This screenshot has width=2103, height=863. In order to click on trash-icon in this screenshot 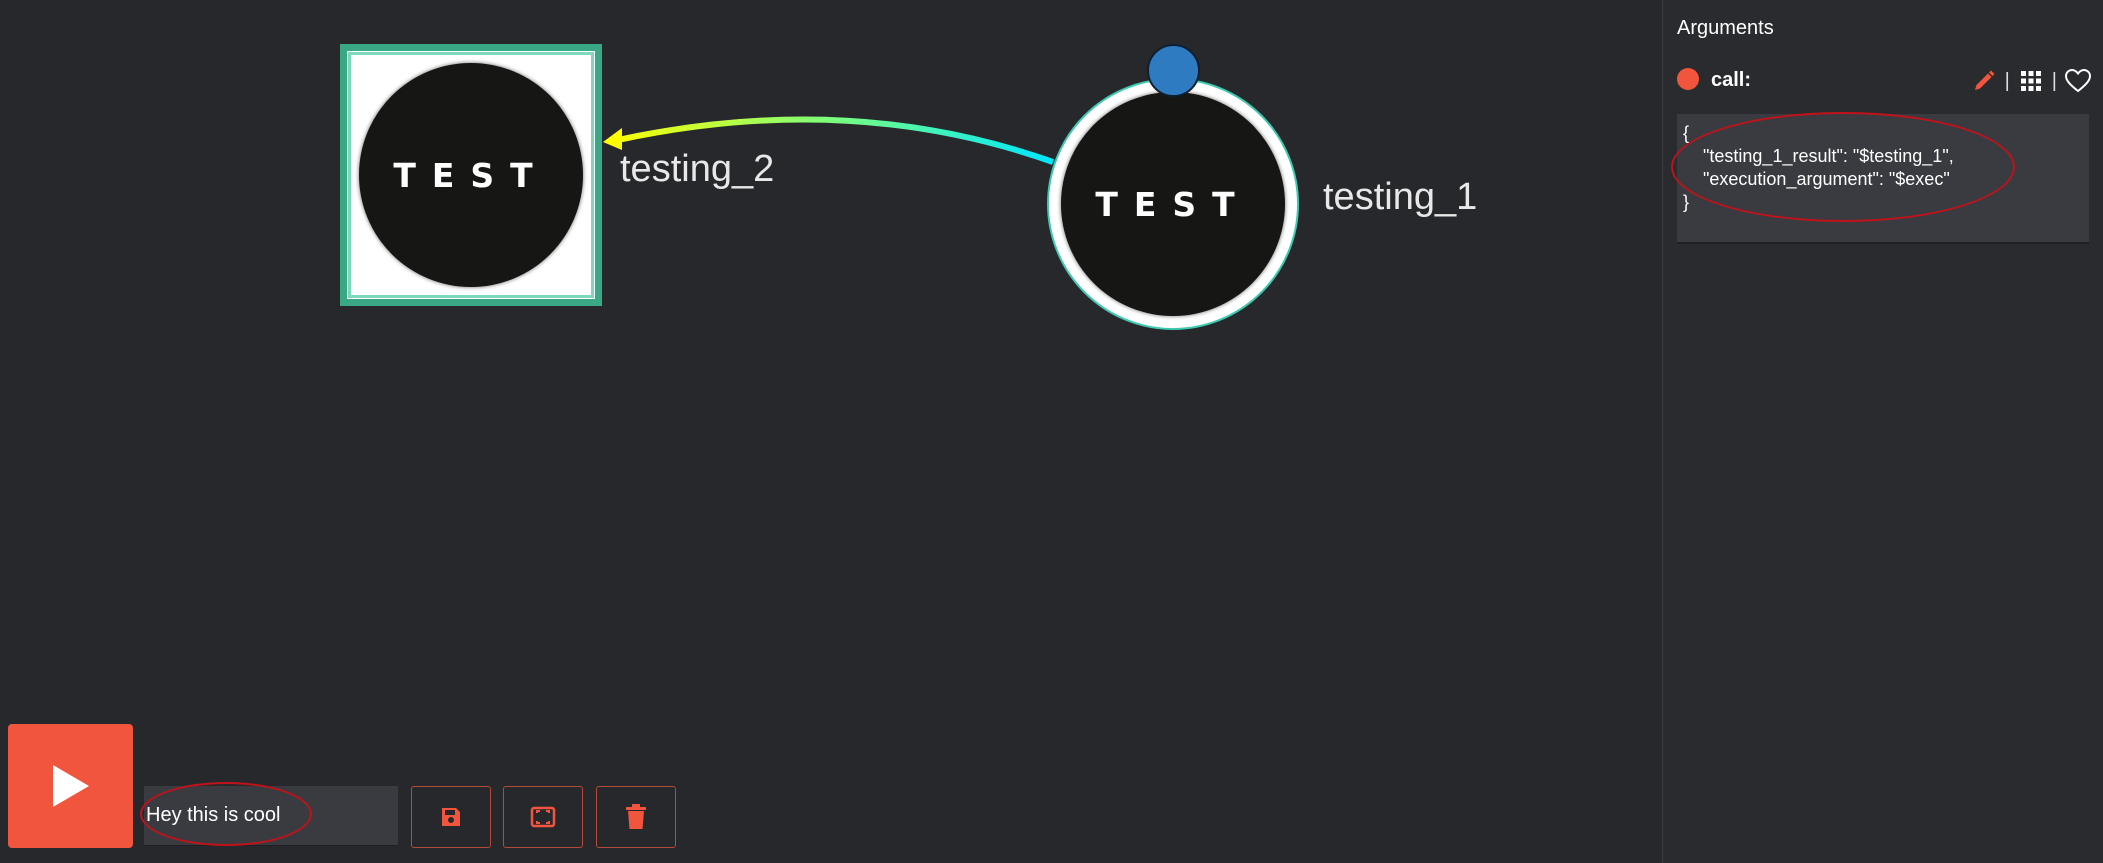, I will do `click(636, 816)`.